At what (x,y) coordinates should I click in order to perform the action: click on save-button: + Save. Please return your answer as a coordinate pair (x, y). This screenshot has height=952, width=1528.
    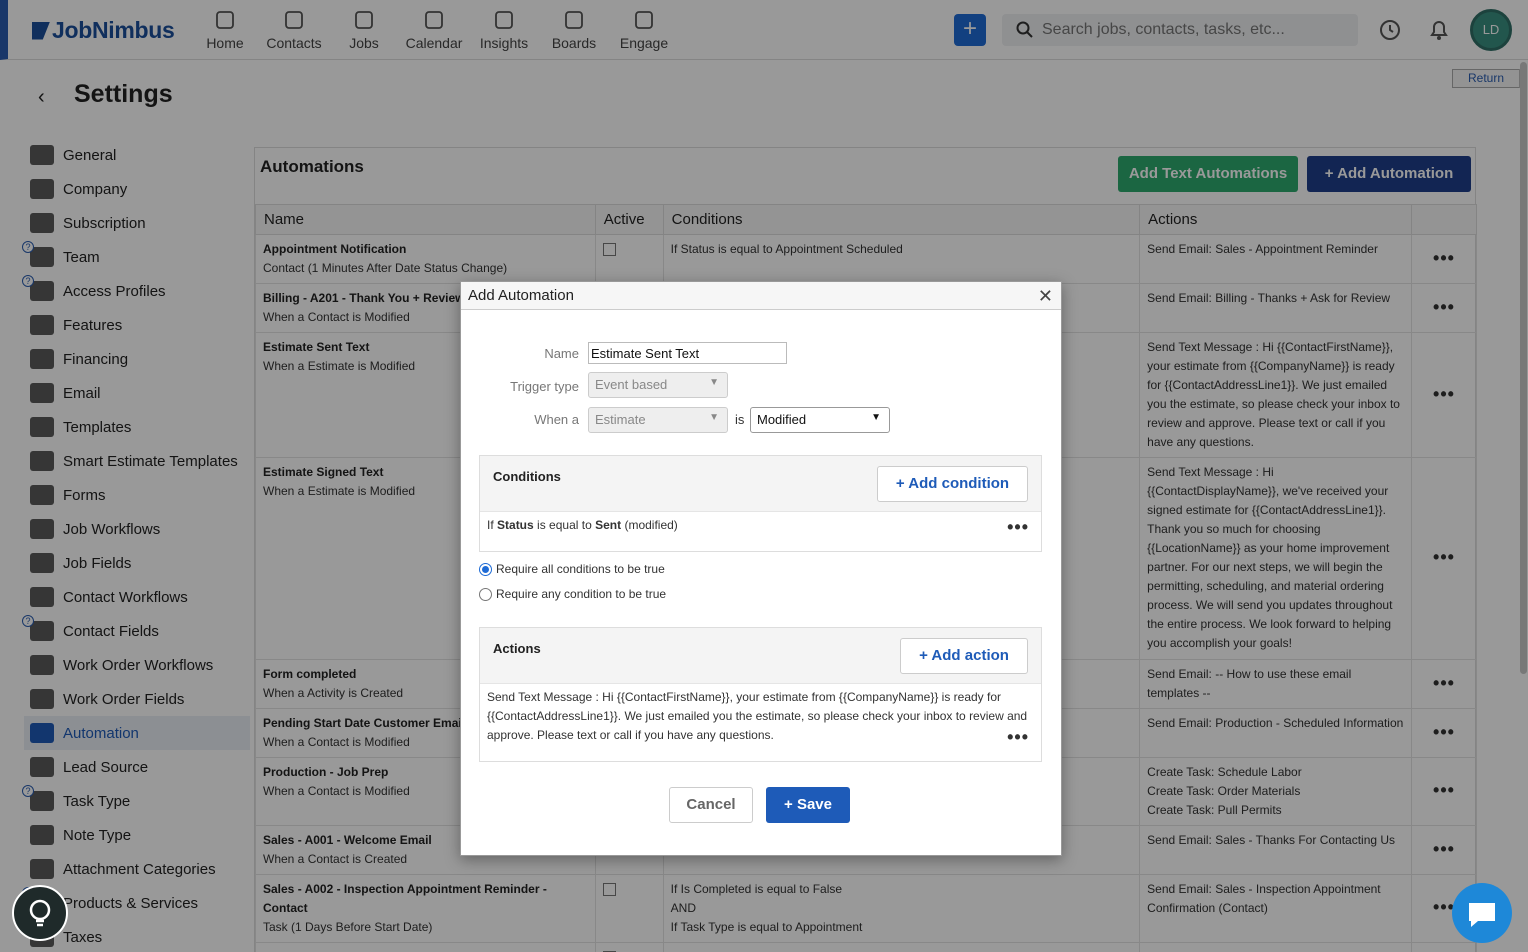
    Looking at the image, I should click on (808, 805).